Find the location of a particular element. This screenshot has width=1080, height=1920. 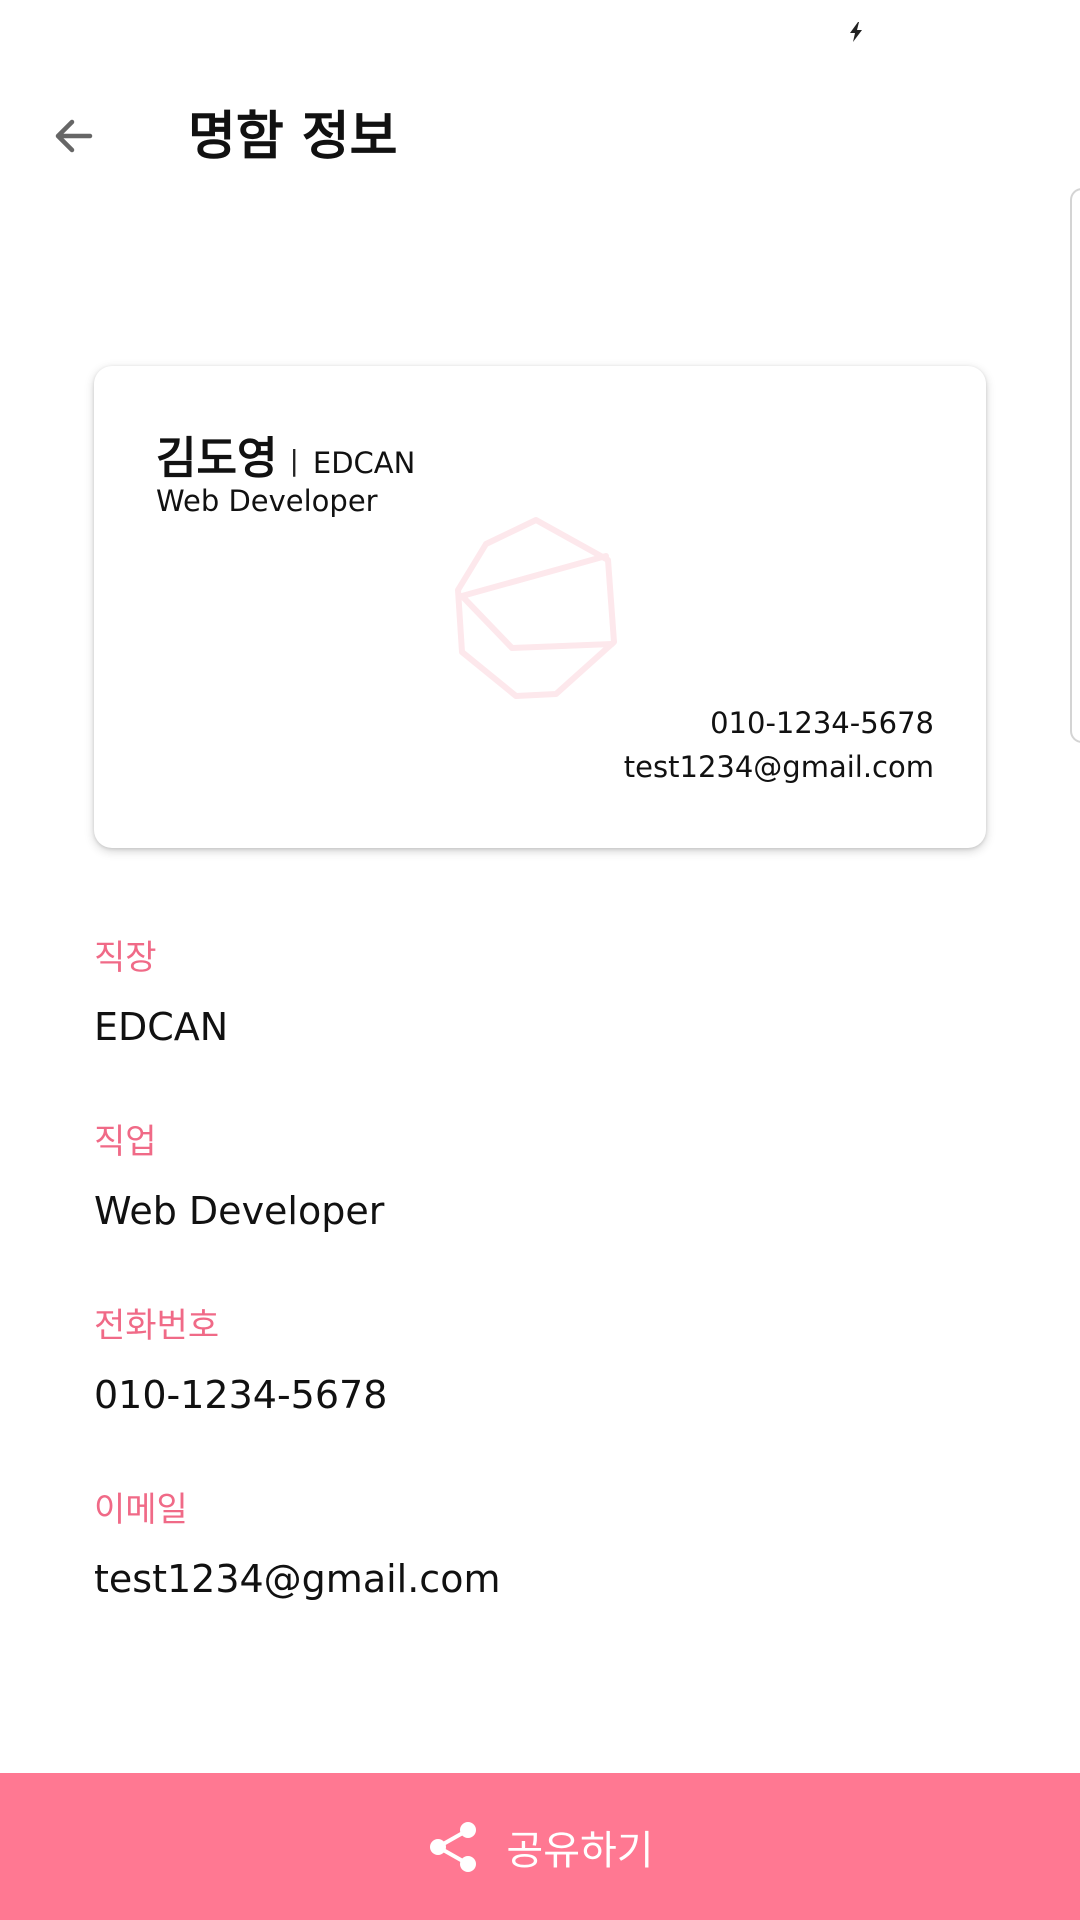

status-bar is located at coordinates (540, 32).